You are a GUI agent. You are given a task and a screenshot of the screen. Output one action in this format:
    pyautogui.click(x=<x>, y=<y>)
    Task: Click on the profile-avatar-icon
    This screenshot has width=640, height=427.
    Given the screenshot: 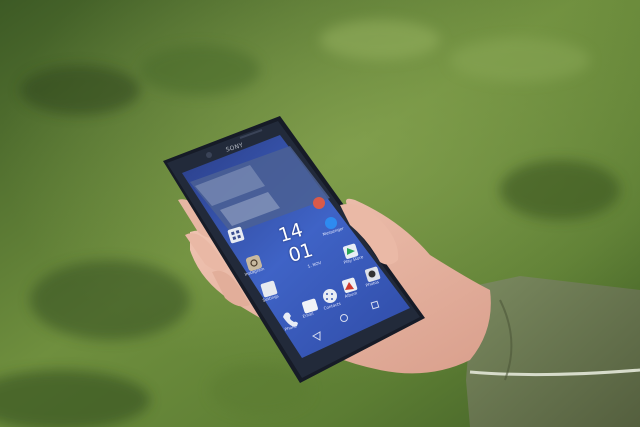 What is the action you would take?
    pyautogui.click(x=319, y=203)
    